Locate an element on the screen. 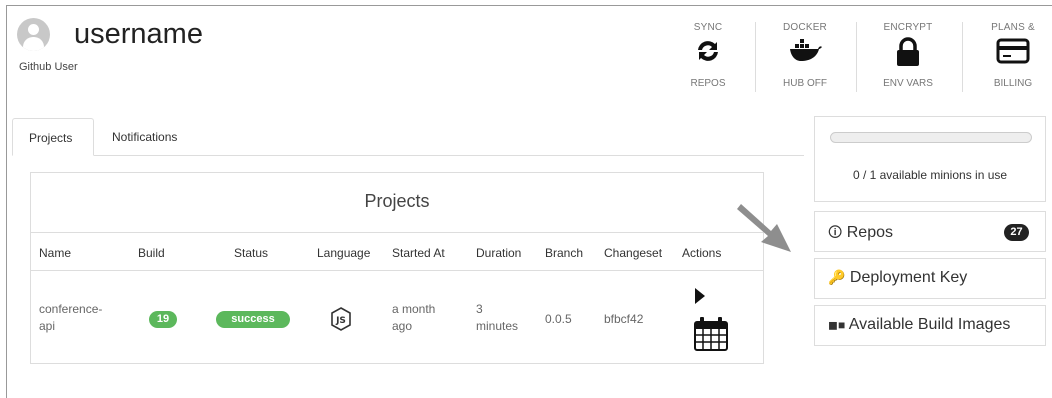 The width and height of the screenshot is (1052, 398). calendar-icon is located at coordinates (711, 335).